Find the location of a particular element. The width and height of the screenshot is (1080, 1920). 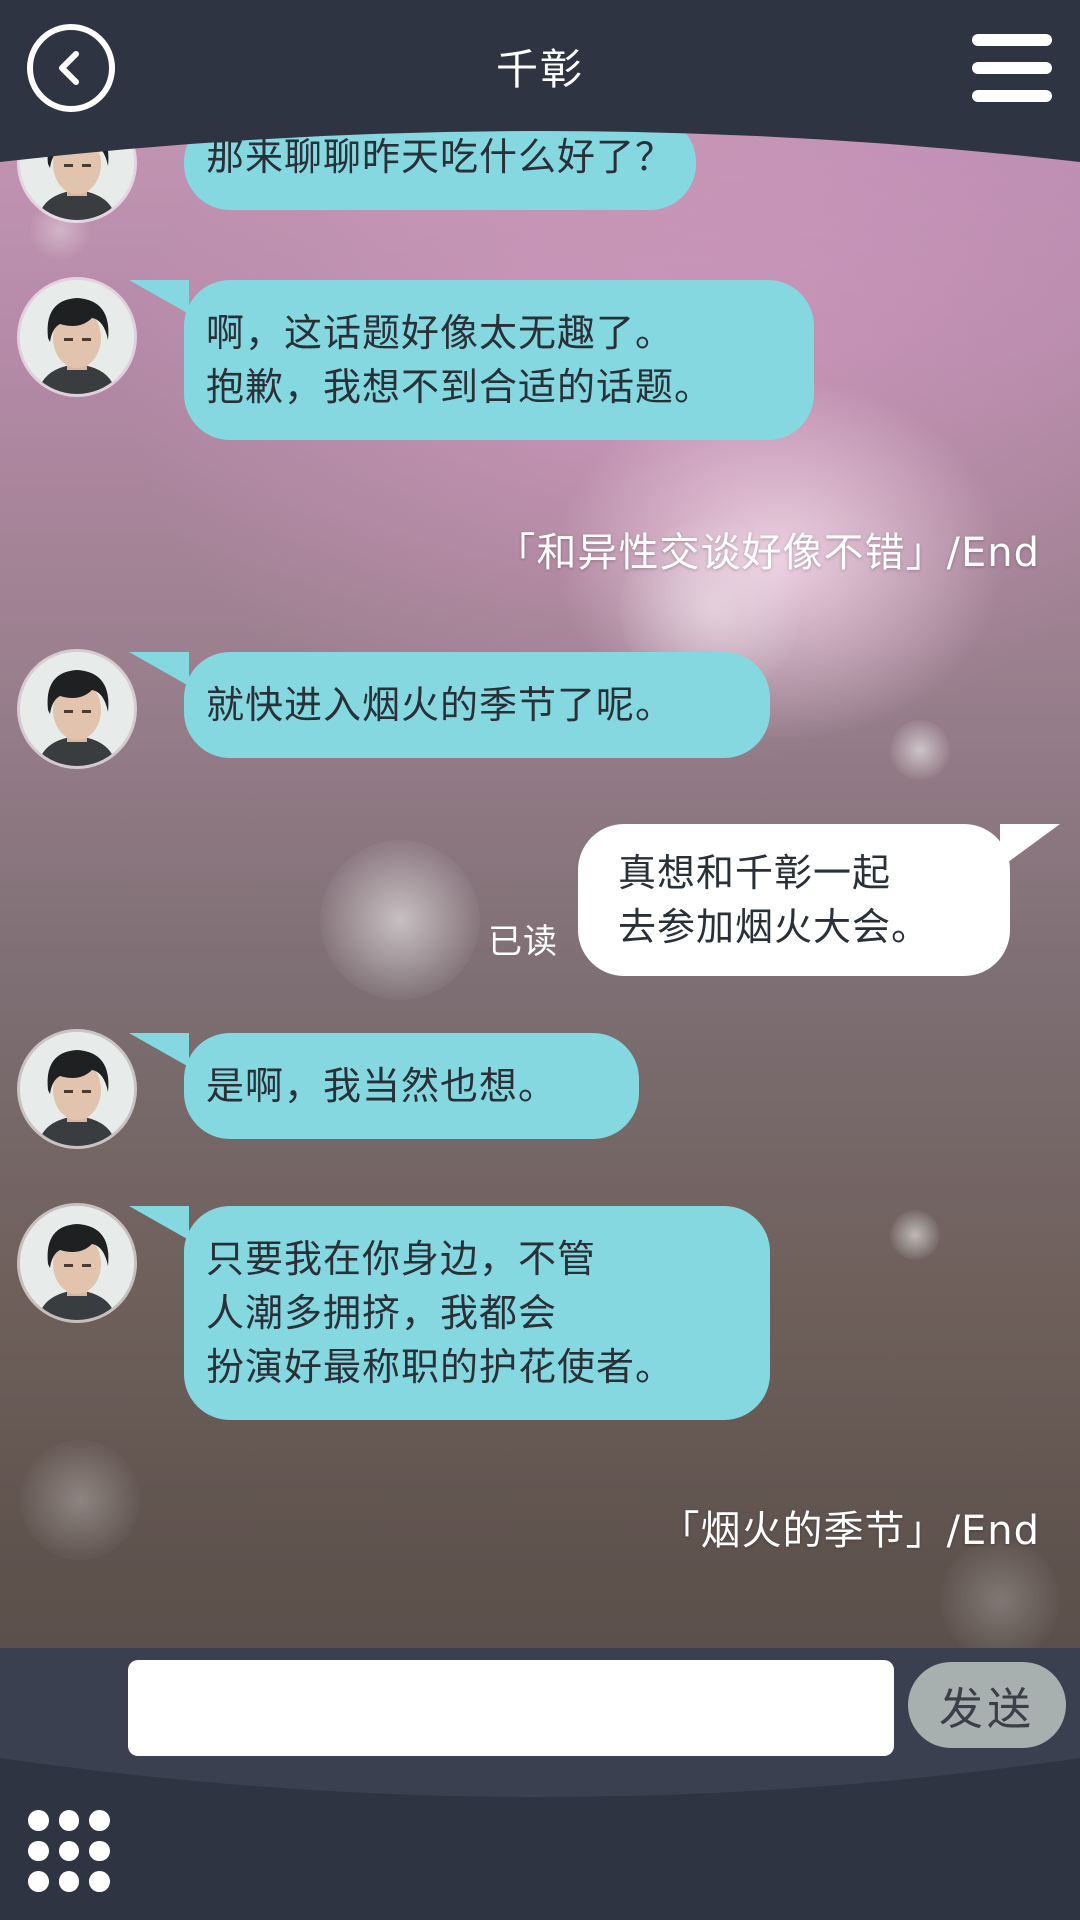

message-text: 人潮多拥挤，我都会 is located at coordinates (382, 1313).